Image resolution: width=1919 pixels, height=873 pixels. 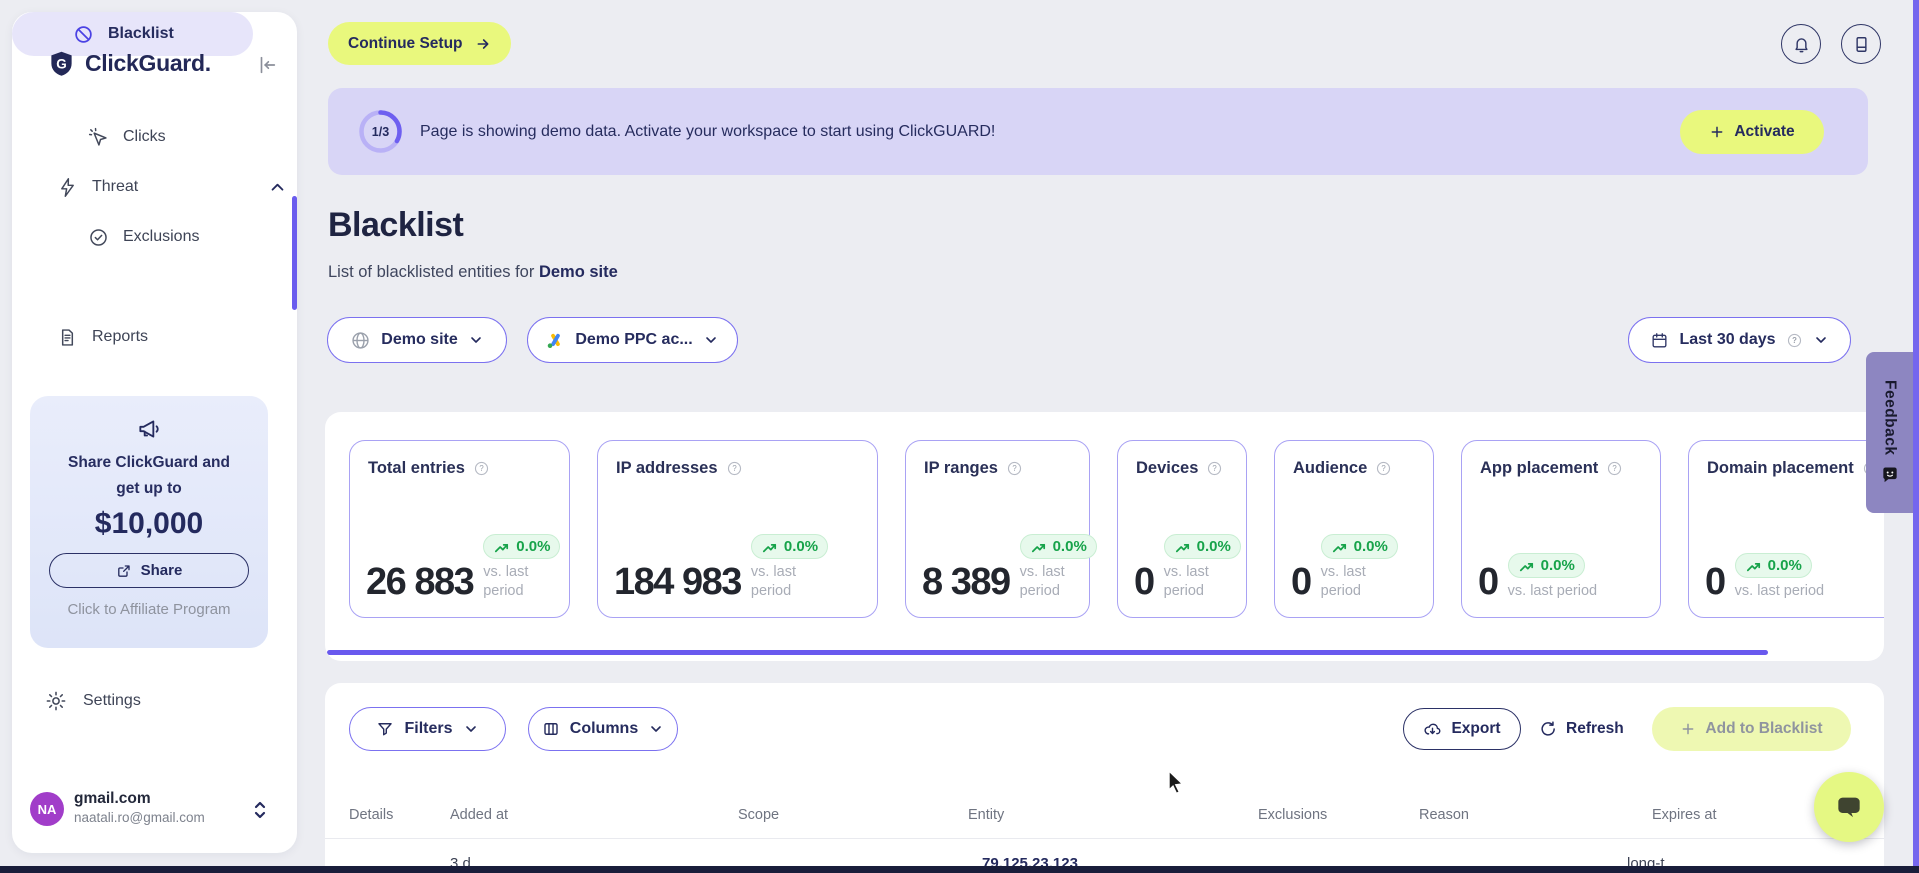 I want to click on affiliate-link: Click to Affiliate Program, so click(x=148, y=609).